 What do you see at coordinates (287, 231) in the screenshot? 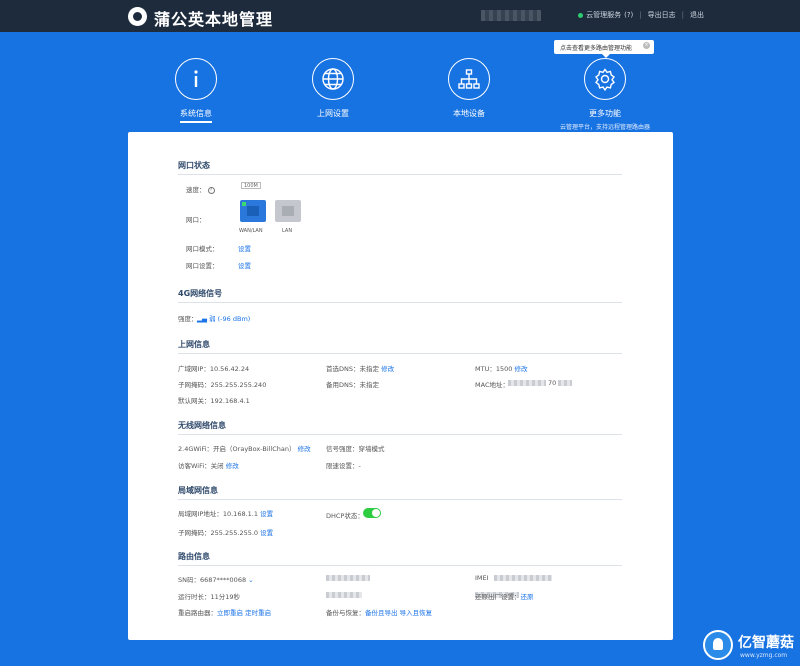
I see `lan-port-label: LAN` at bounding box center [287, 231].